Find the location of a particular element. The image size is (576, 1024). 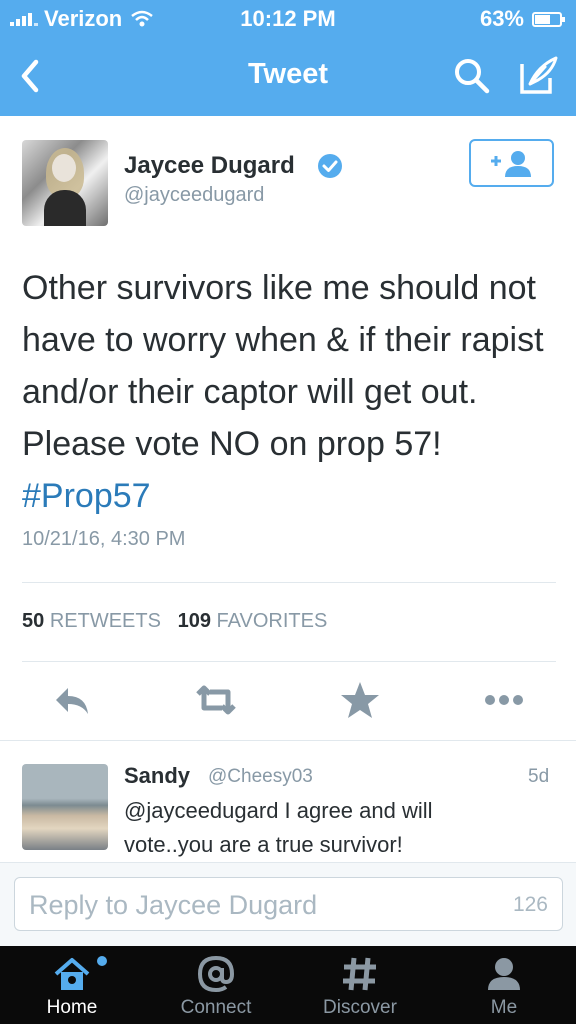

author-avatar is located at coordinates (65, 183).